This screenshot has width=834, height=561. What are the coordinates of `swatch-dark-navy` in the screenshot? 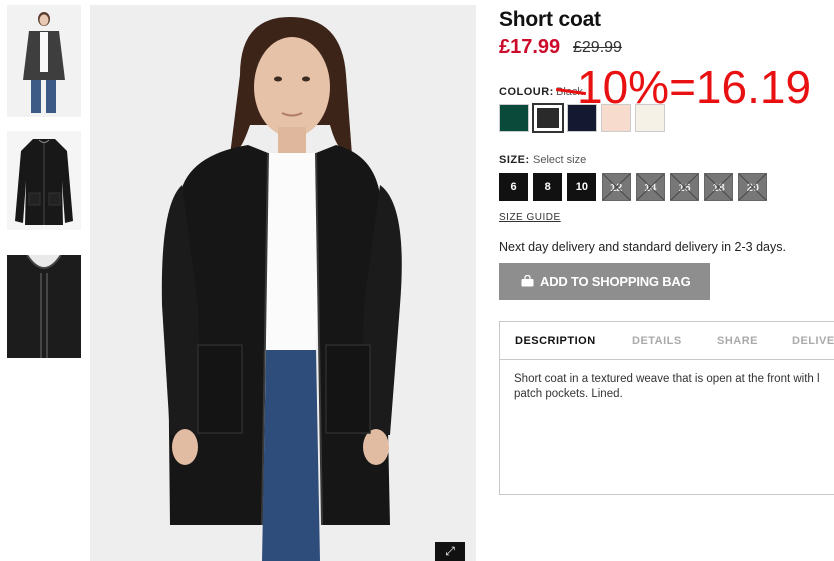 It's located at (582, 118).